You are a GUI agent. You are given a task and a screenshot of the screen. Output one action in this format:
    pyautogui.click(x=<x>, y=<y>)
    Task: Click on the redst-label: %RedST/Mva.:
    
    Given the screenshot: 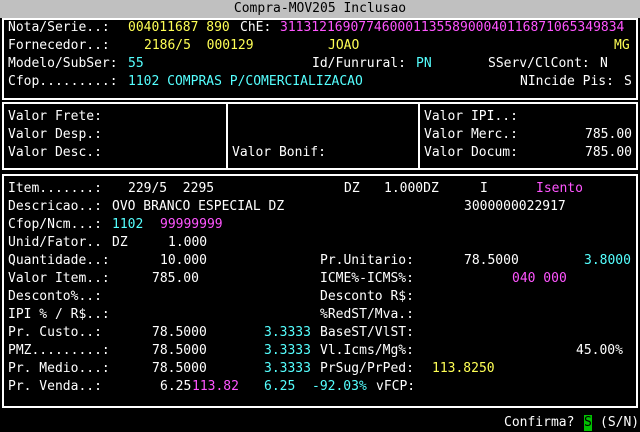 What is the action you would take?
    pyautogui.click(x=367, y=314)
    